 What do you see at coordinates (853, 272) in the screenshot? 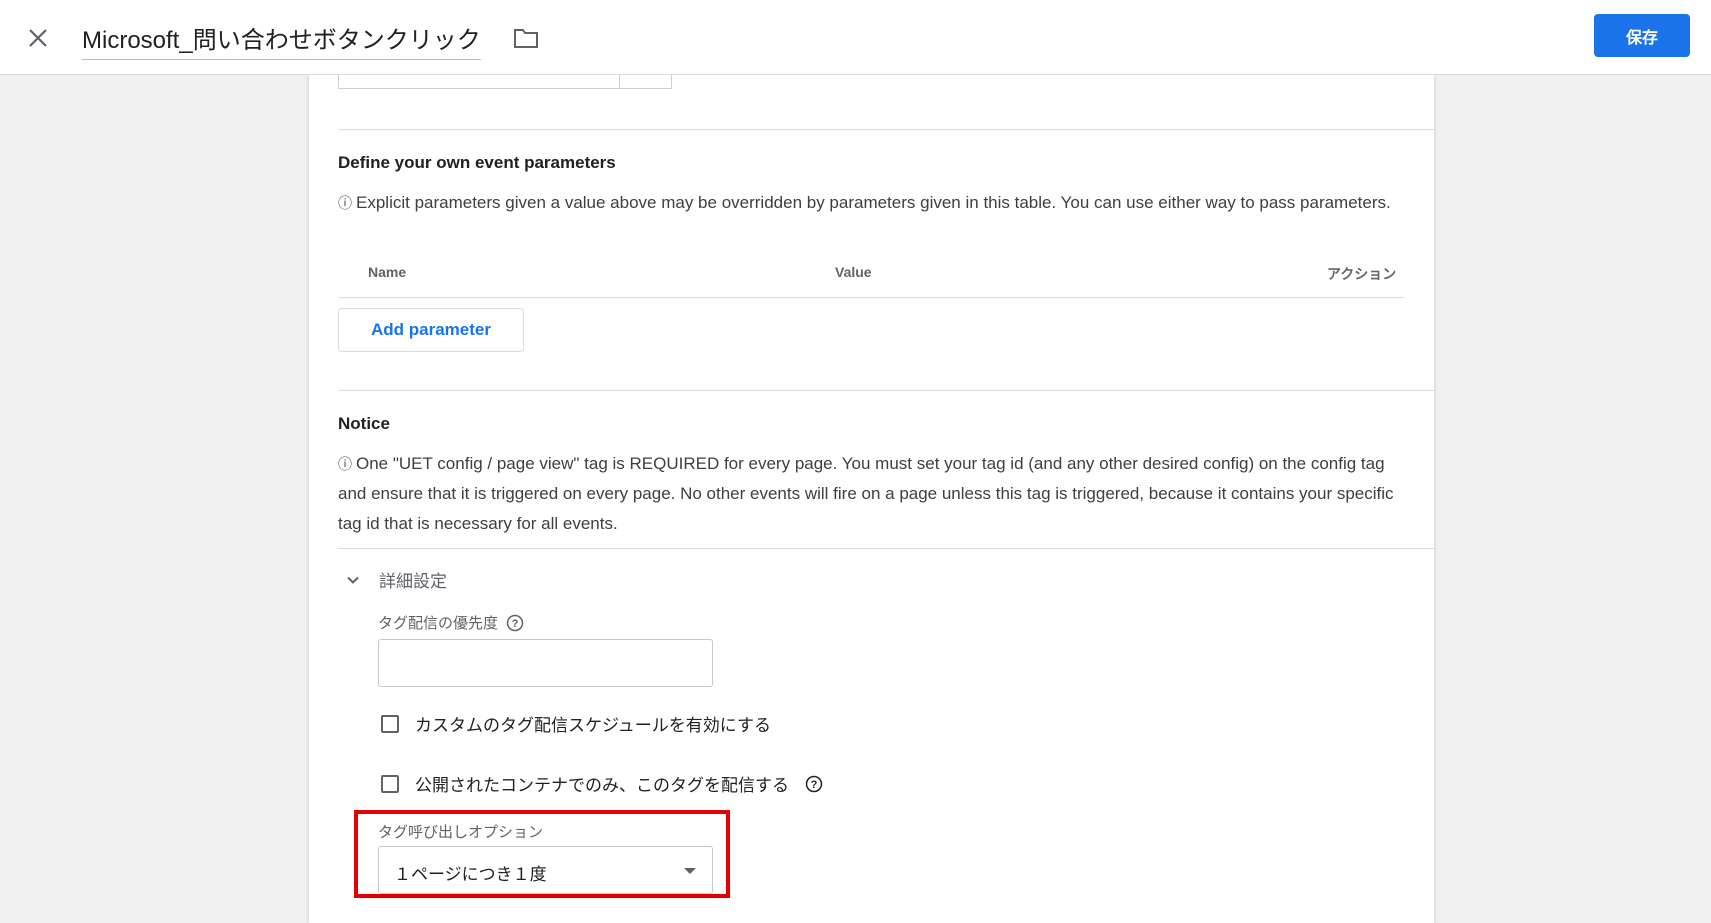
I see `column-header-value: Value` at bounding box center [853, 272].